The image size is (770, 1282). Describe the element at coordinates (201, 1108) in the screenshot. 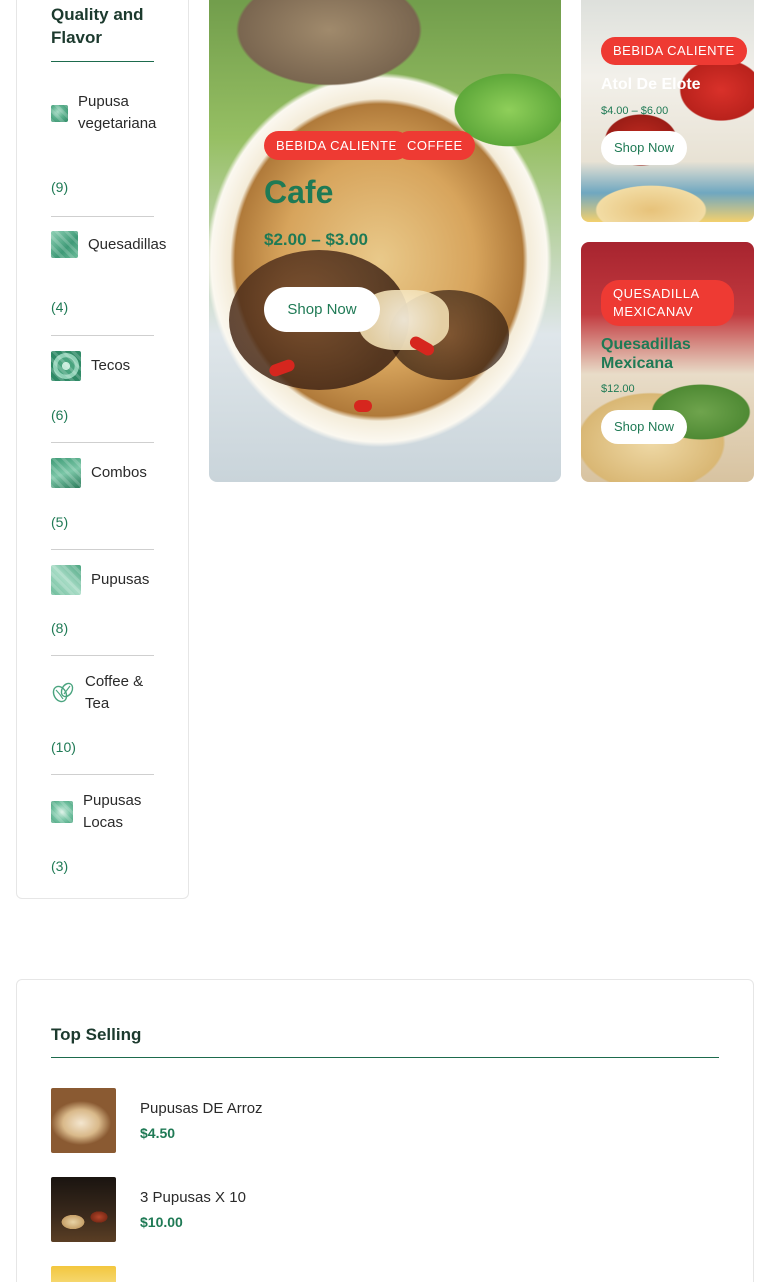

I see `product-name: Pupusas DE Arroz` at that location.